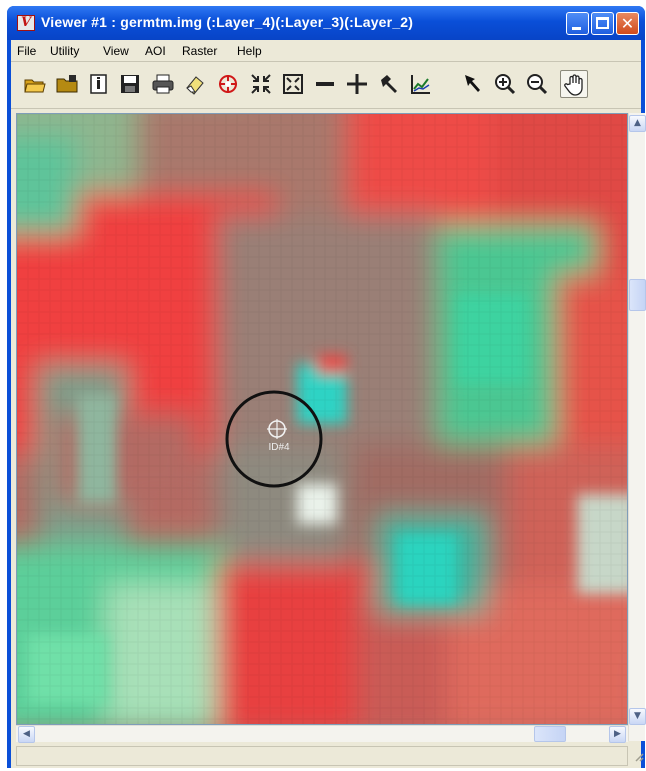 This screenshot has height=771, width=646. Describe the element at coordinates (26, 734) in the screenshot. I see `scroll-left-arrow-icon: ◀` at that location.